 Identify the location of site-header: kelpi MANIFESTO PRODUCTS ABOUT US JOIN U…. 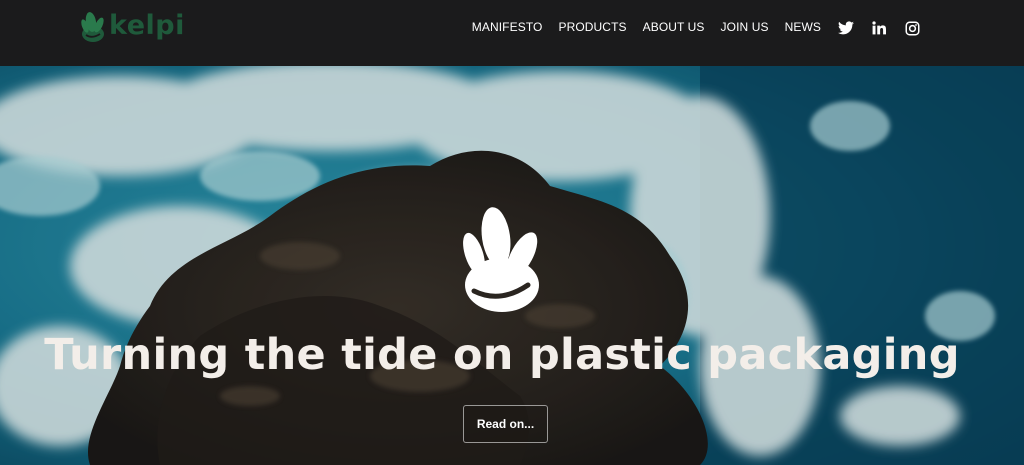
(512, 33).